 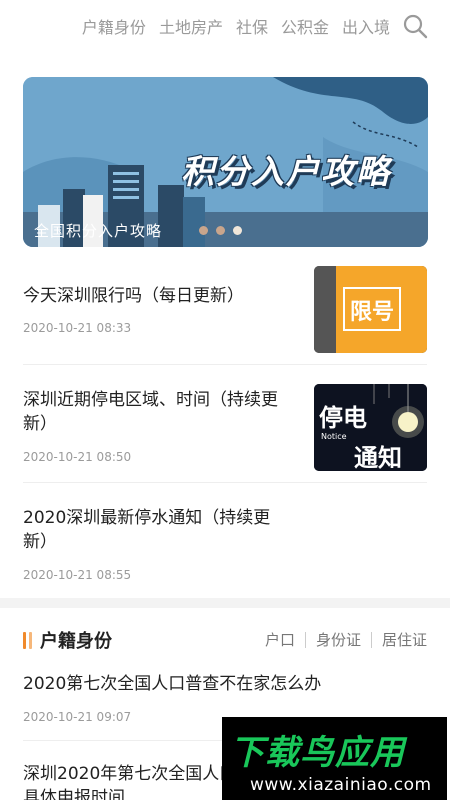 What do you see at coordinates (280, 640) in the screenshot?
I see `tab-hukou: 户口` at bounding box center [280, 640].